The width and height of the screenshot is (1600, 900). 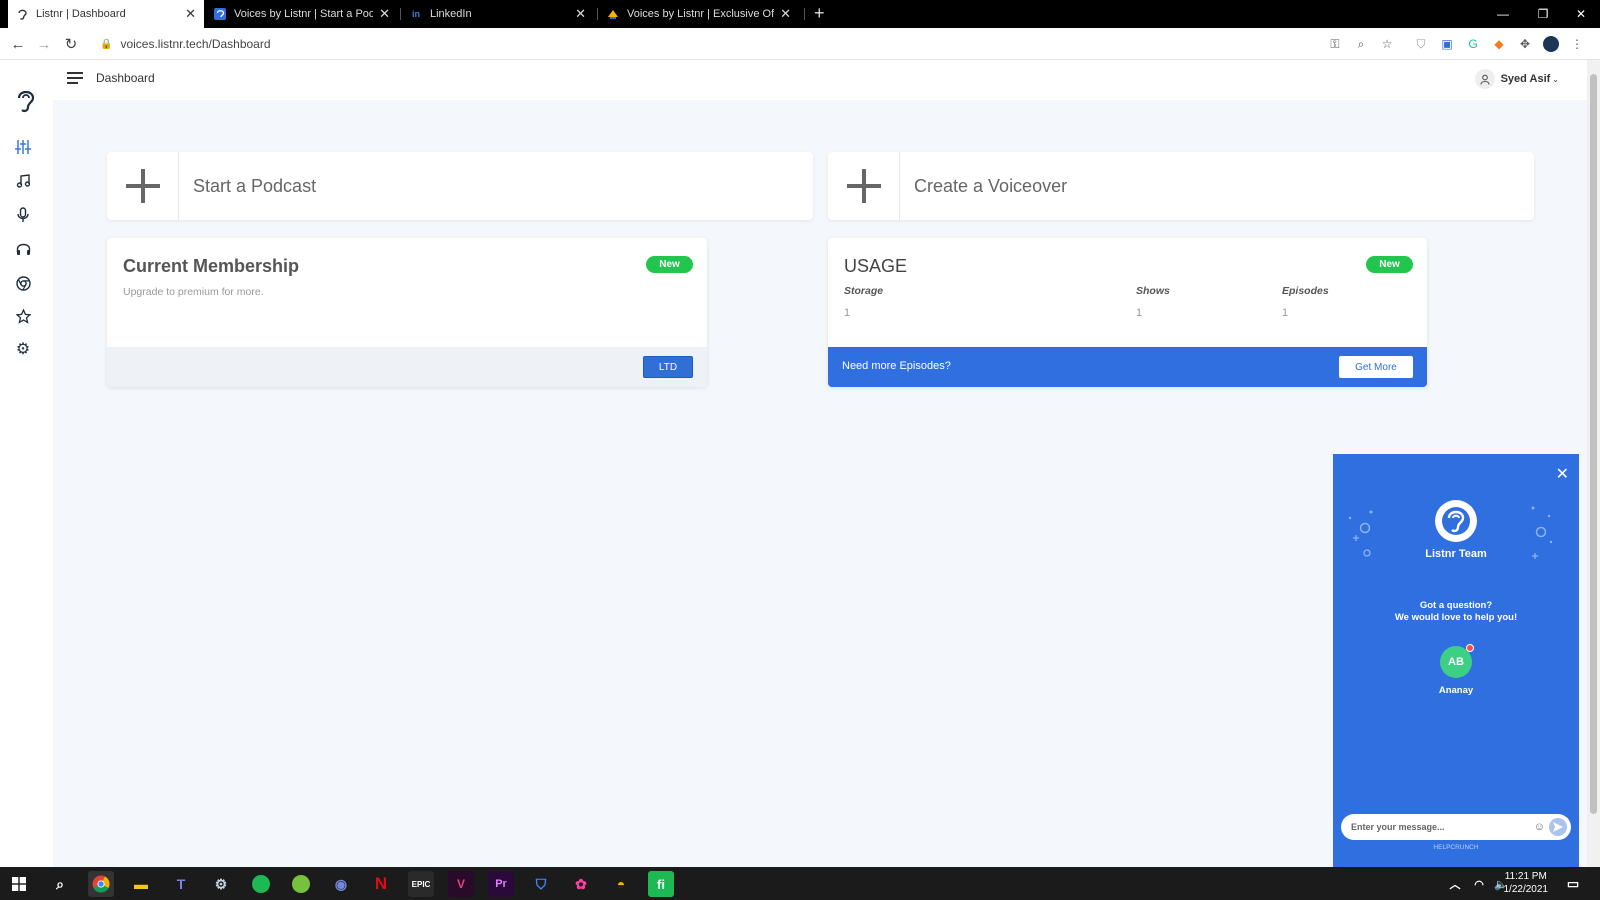 What do you see at coordinates (864, 291) in the screenshot?
I see `storage-label: Storage` at bounding box center [864, 291].